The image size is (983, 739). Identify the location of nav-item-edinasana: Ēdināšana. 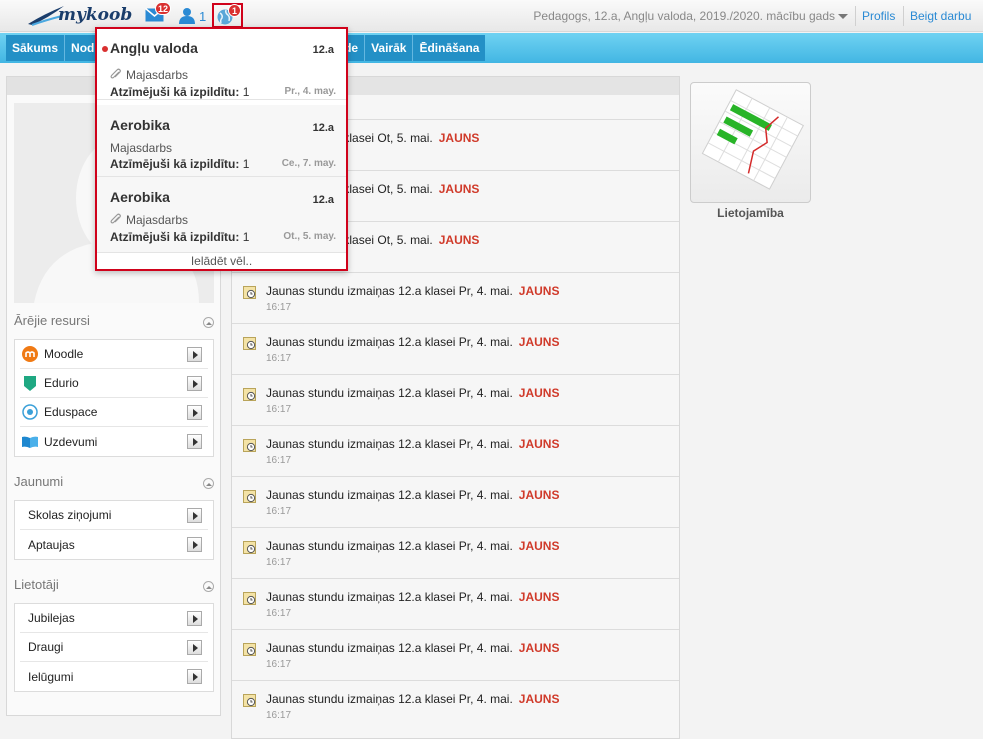
(449, 48).